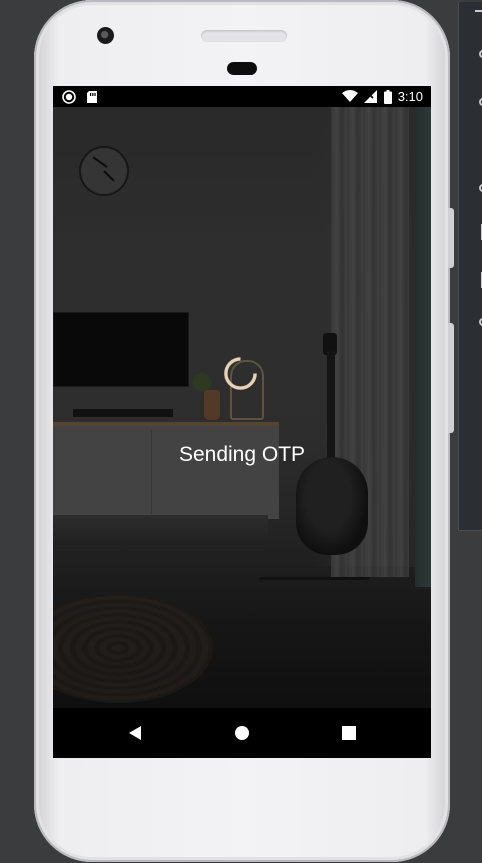 This screenshot has width=482, height=863. Describe the element at coordinates (242, 96) in the screenshot. I see `status-bar: 3:10` at that location.